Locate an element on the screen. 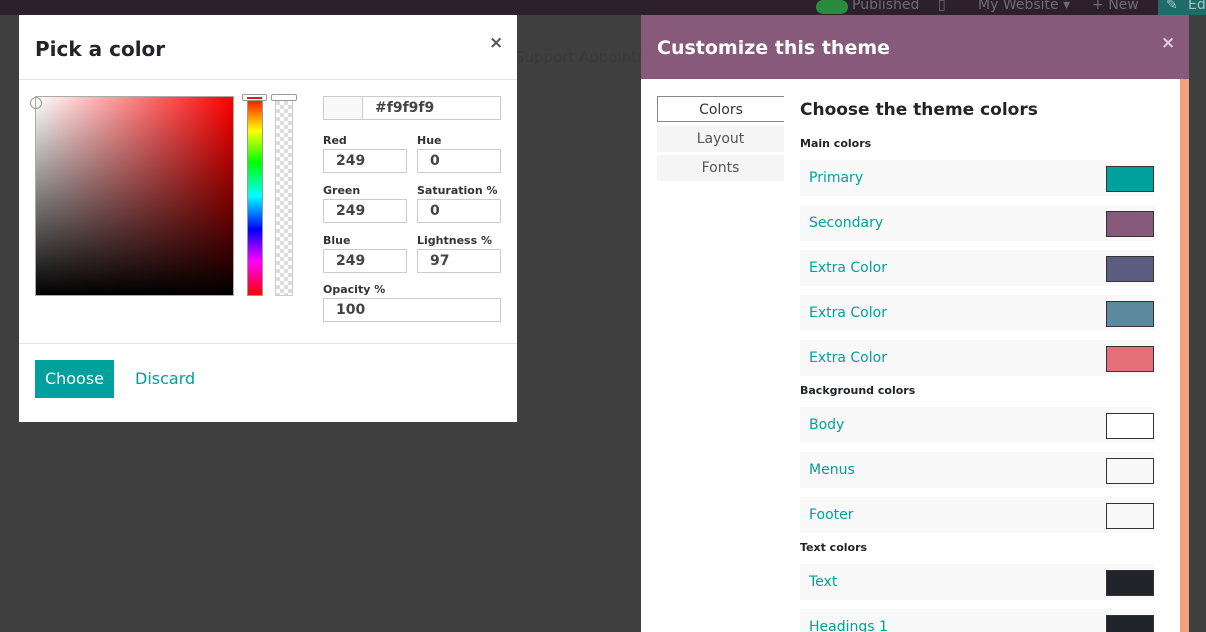  blue-input: 249 is located at coordinates (365, 261).